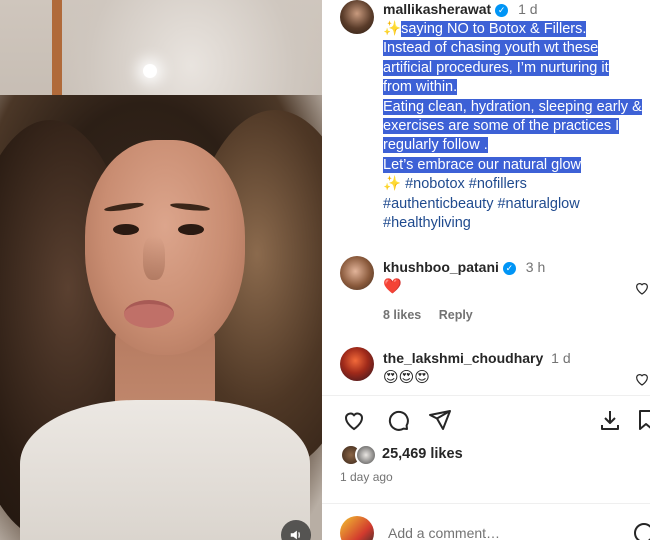  What do you see at coordinates (463, 358) in the screenshot?
I see `comment-username: the_lakshmi_choudhary` at bounding box center [463, 358].